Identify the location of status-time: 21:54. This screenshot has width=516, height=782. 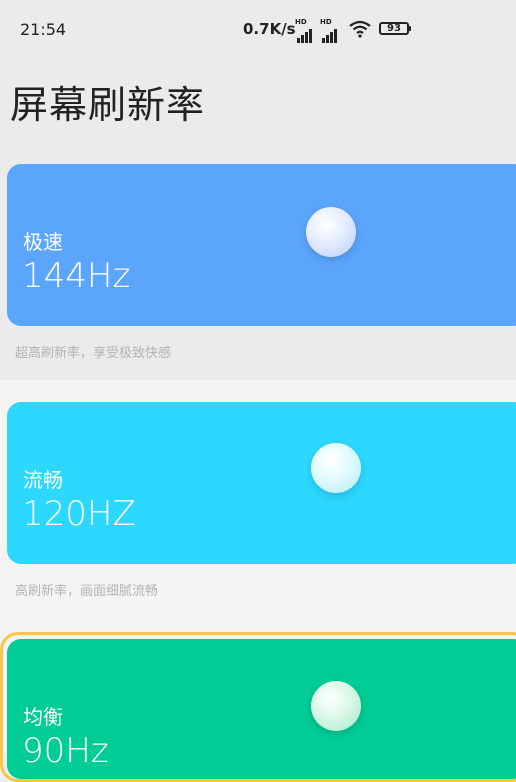
(43, 29).